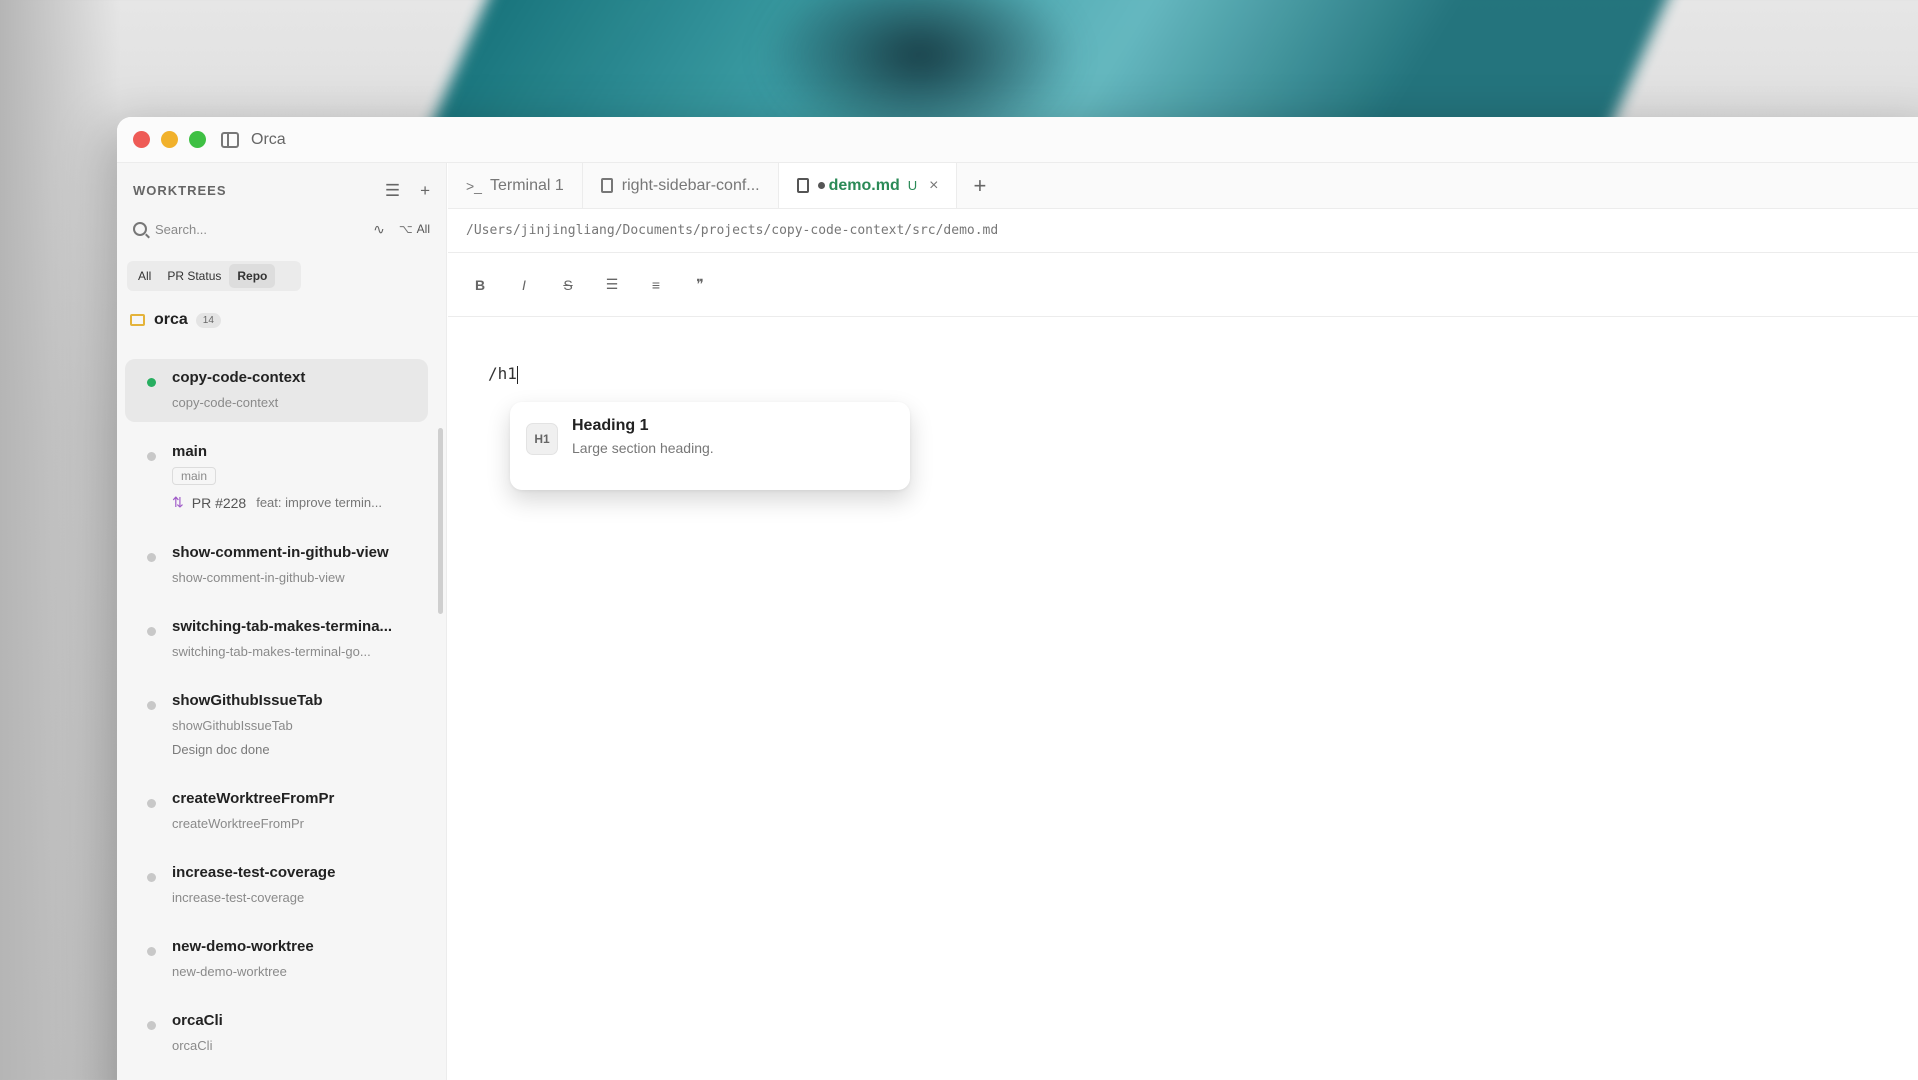 This screenshot has height=1080, width=1918. Describe the element at coordinates (225, 402) in the screenshot. I see `worktree-branch: copy-code-context` at that location.